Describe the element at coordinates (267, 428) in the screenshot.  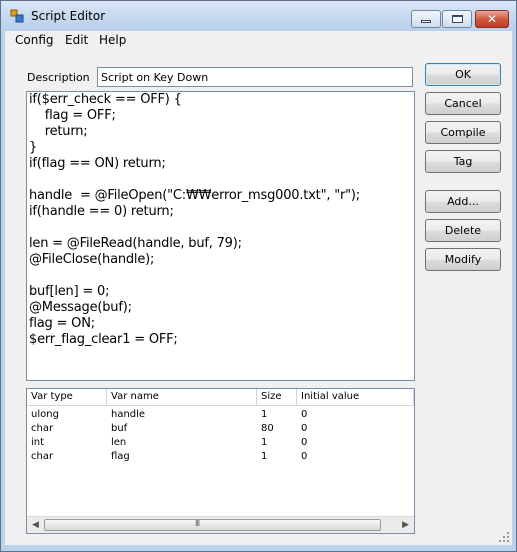
I see `var-size-cell: 80` at that location.